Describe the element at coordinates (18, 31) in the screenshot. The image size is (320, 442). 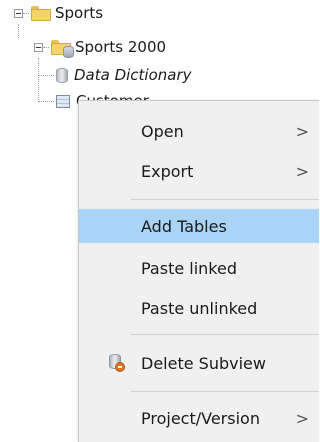
I see `tree-connector` at that location.